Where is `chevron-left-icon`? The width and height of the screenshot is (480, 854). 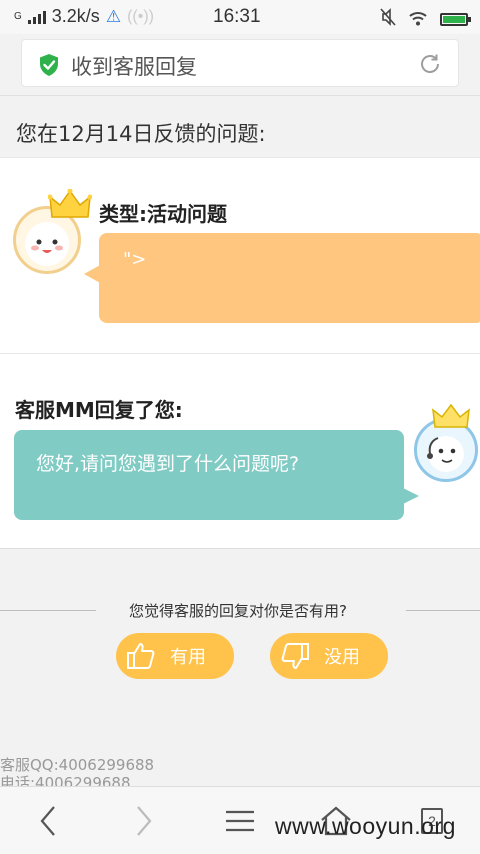
chevron-left-icon is located at coordinates (47, 821).